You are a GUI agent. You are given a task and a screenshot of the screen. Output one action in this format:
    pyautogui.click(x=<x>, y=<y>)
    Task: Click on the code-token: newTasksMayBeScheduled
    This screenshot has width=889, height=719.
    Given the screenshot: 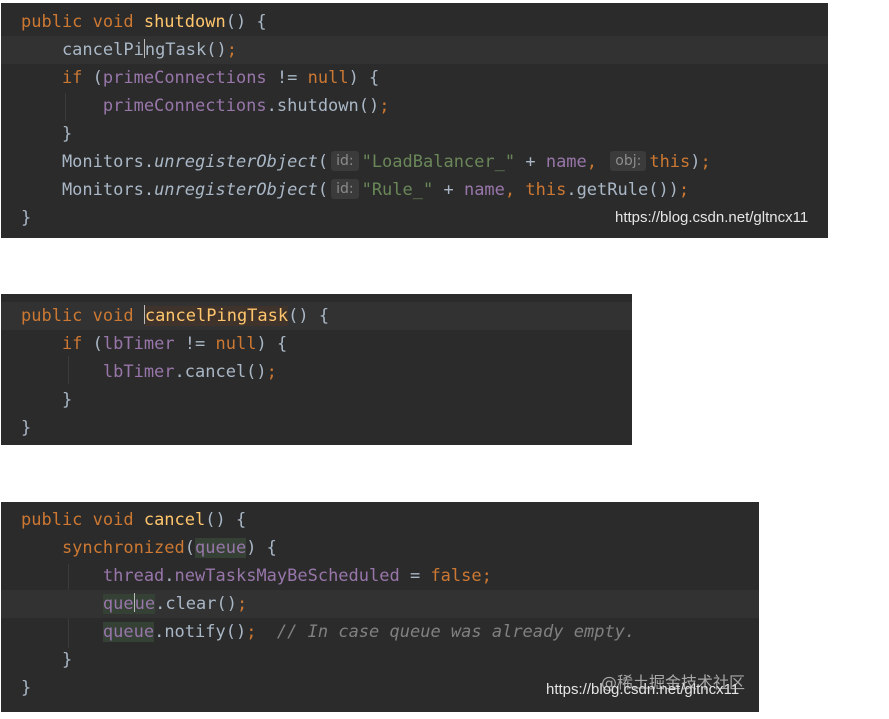 What is the action you would take?
    pyautogui.click(x=287, y=576)
    